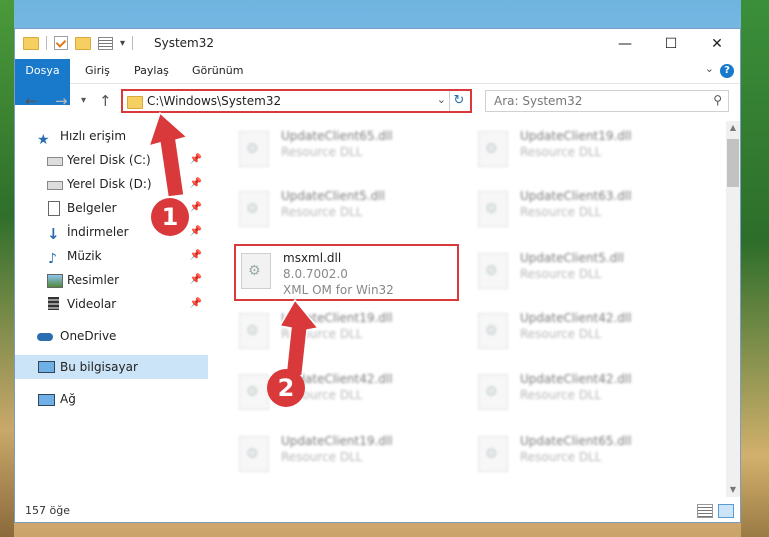 This screenshot has width=769, height=537. Describe the element at coordinates (99, 367) in the screenshot. I see `sidebar-item-label: Bu bilgisayar` at that location.